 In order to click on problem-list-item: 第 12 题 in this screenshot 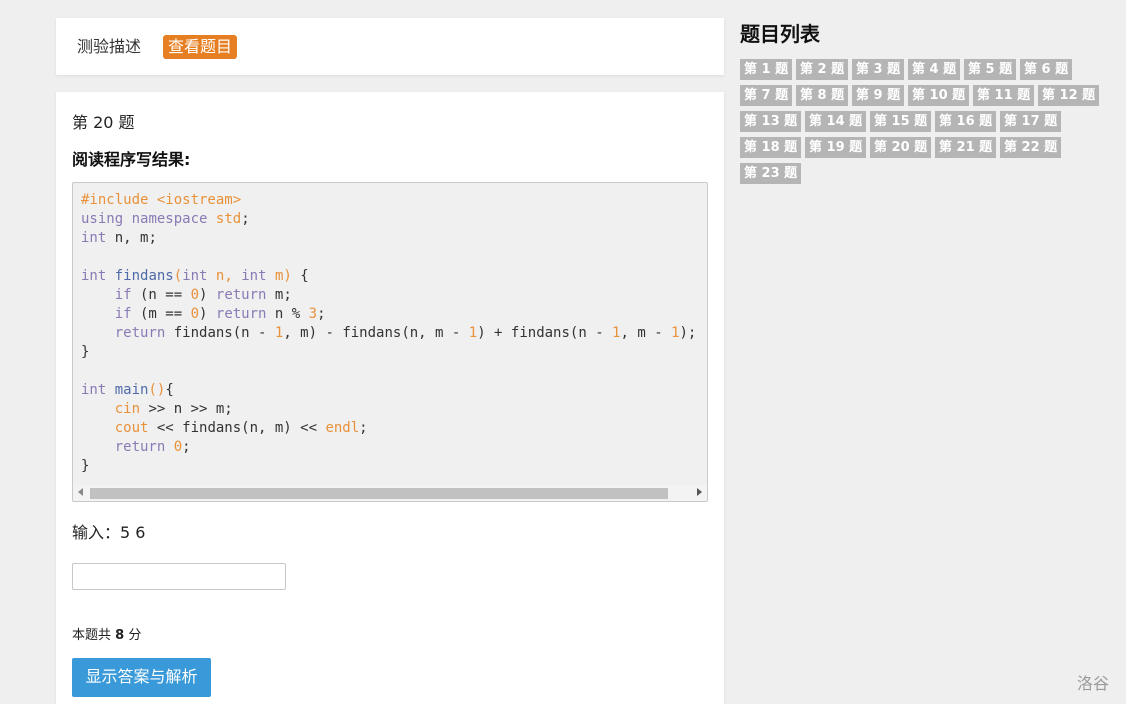, I will do `click(1069, 95)`.